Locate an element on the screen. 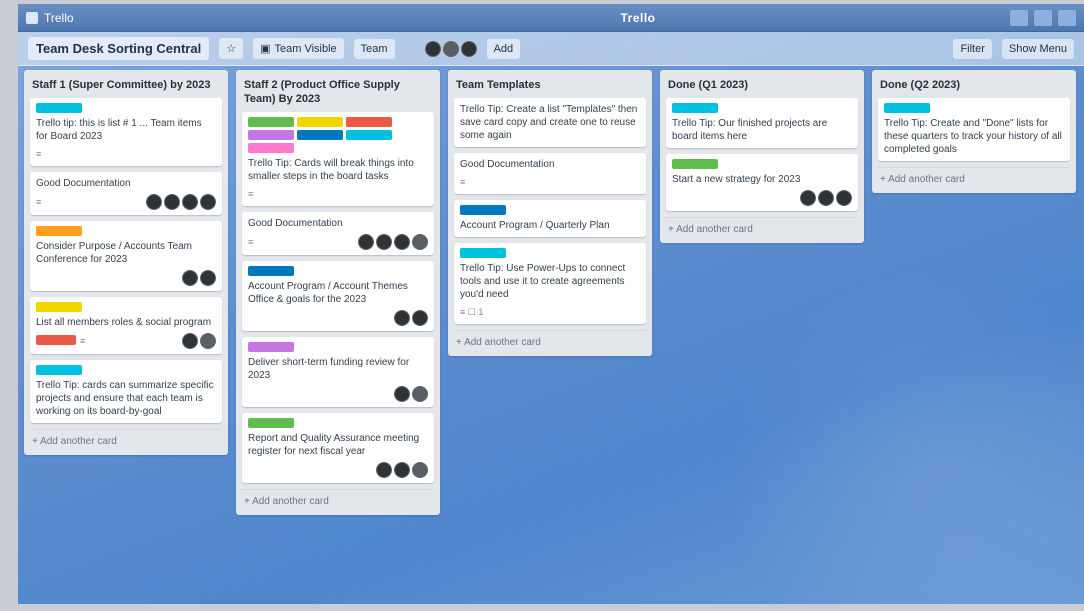 This screenshot has width=1084, height=611. show-menu-button: Show Menu is located at coordinates (1037, 48).